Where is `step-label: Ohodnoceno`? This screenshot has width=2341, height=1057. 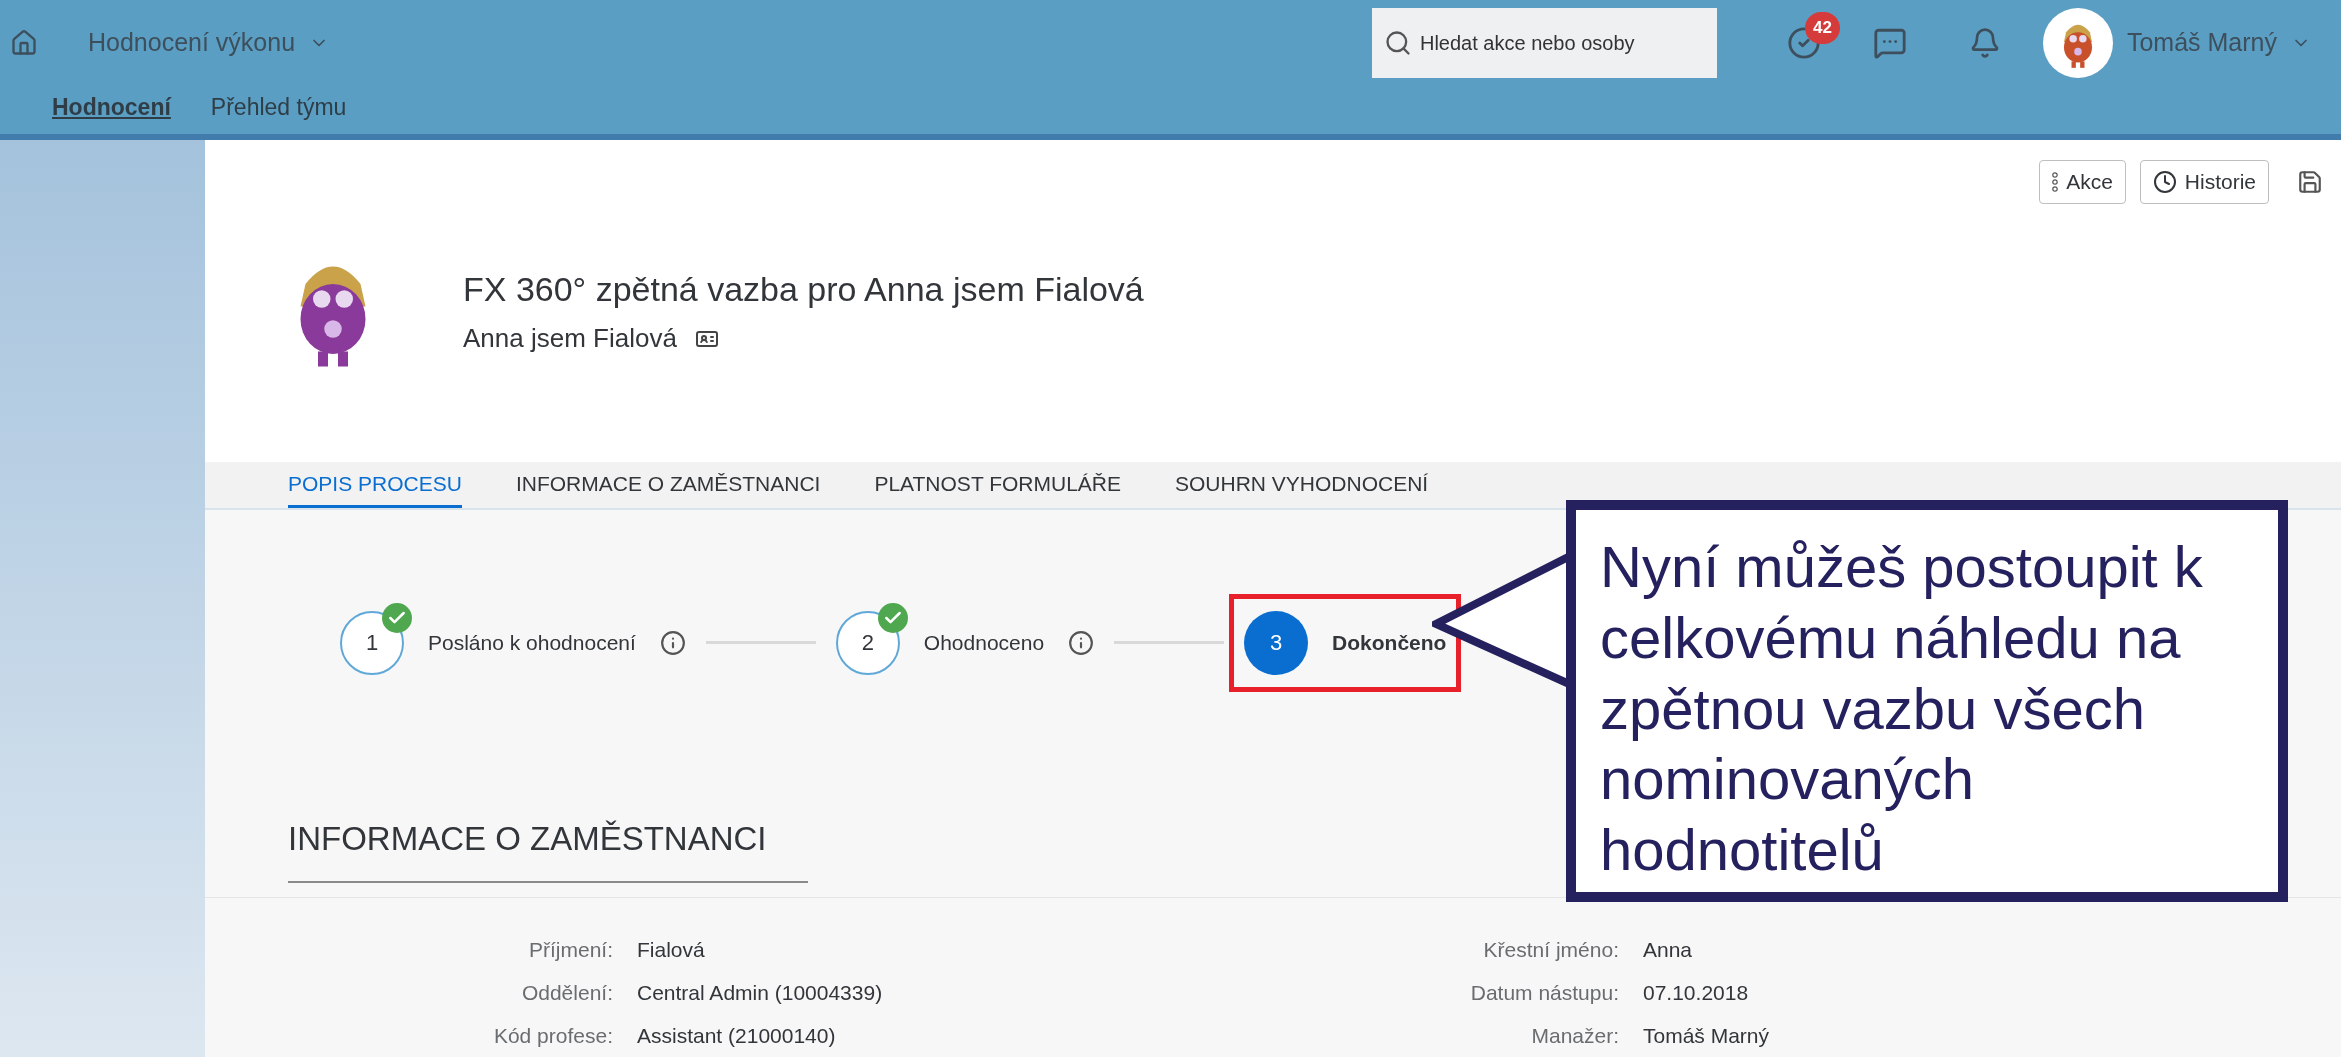
step-label: Ohodnoceno is located at coordinates (984, 642).